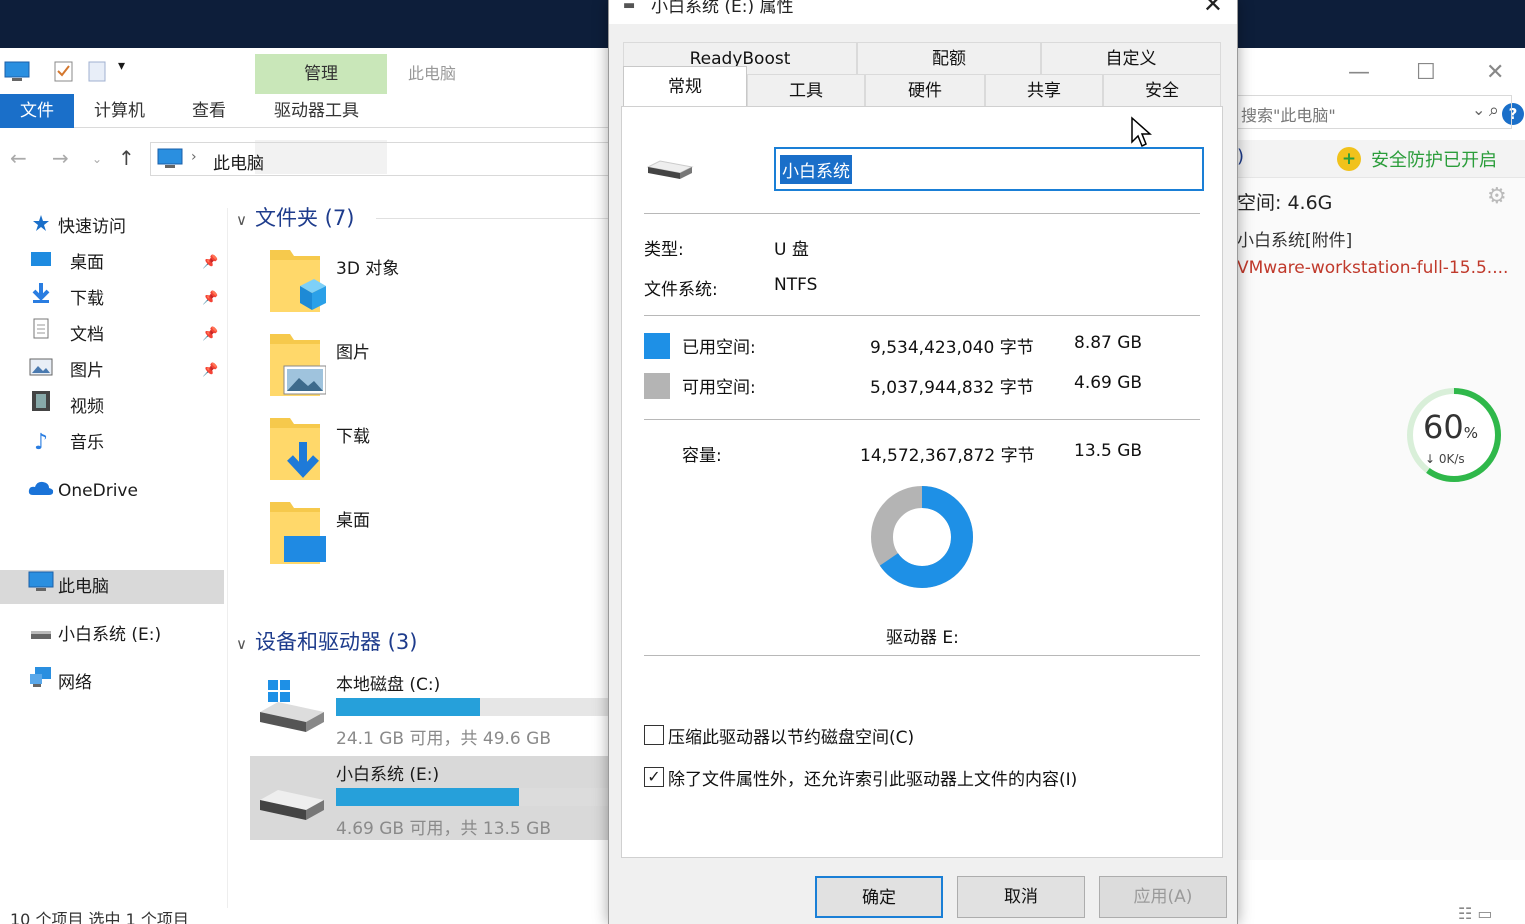 The width and height of the screenshot is (1525, 924). I want to click on shield-plus-icon: +, so click(1349, 159).